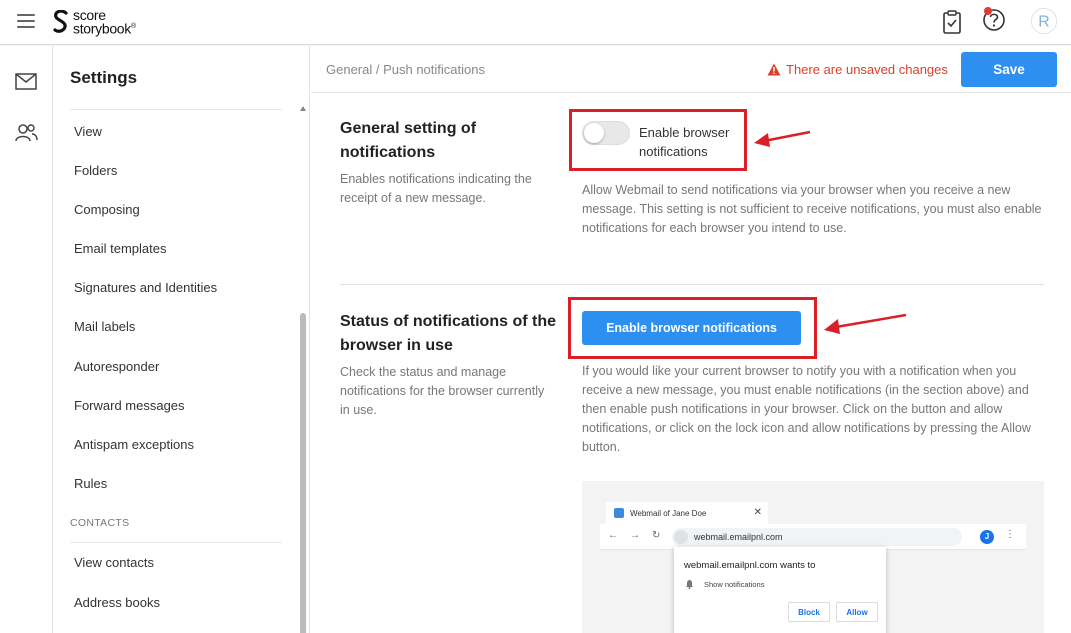 The height and width of the screenshot is (633, 1071). I want to click on back-arrow-icon: ←, so click(613, 535).